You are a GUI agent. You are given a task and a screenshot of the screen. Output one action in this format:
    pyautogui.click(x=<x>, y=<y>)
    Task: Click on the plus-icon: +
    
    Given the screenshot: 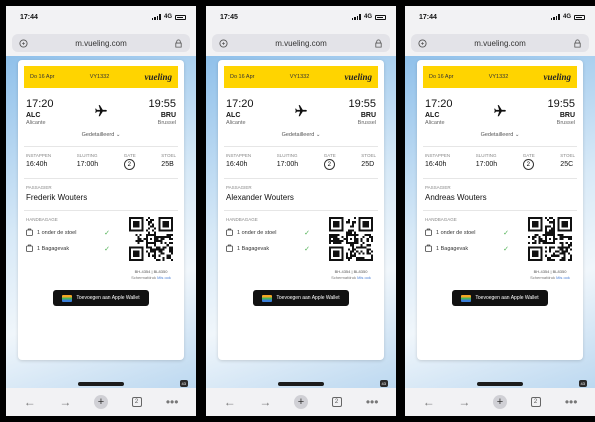 What is the action you would take?
    pyautogui.click(x=499, y=402)
    